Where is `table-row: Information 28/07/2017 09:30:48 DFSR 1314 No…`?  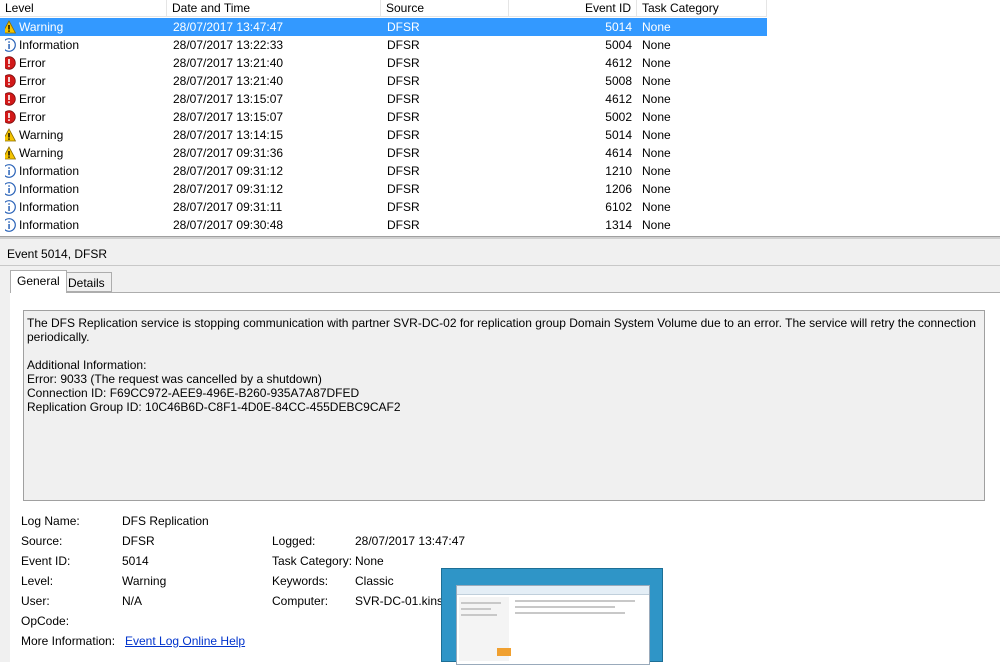
table-row: Information 28/07/2017 09:30:48 DFSR 1314 No… is located at coordinates (383, 225).